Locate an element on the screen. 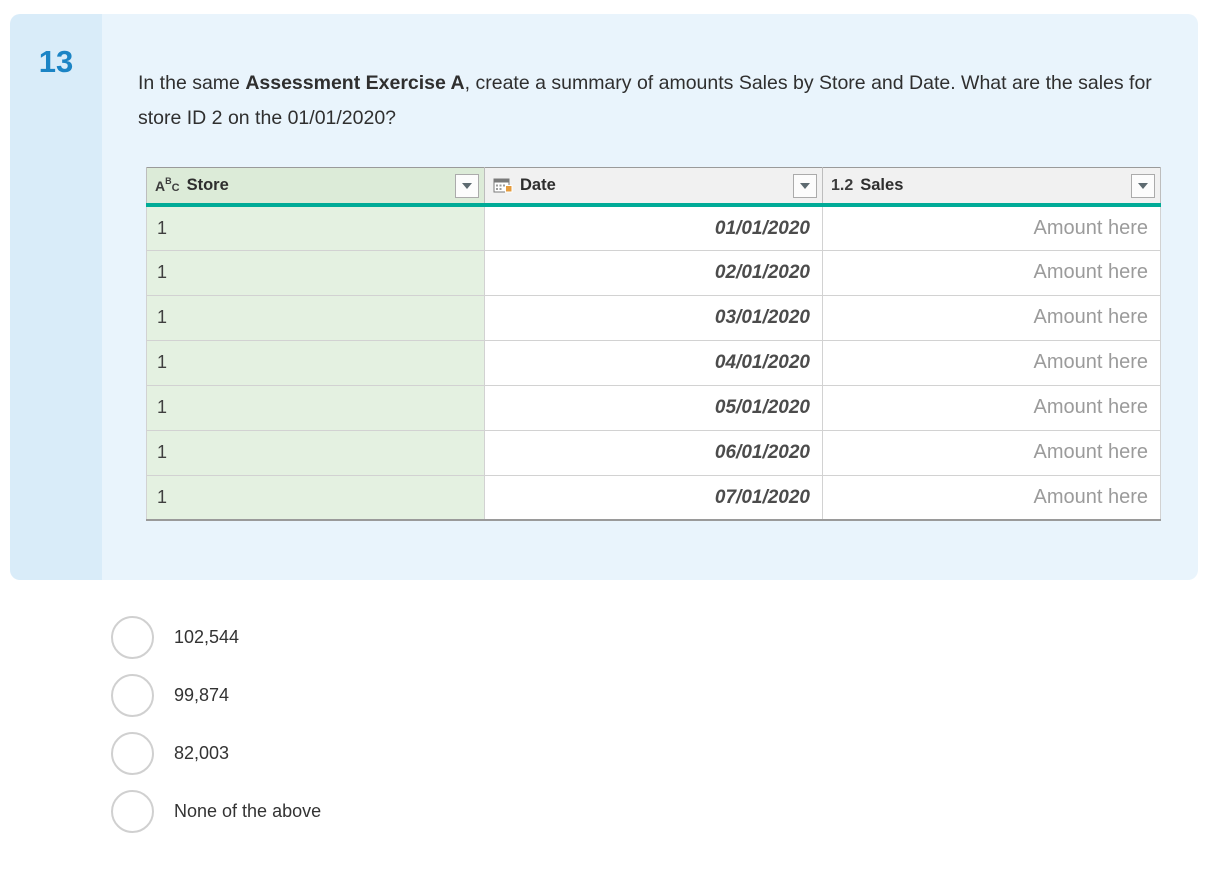 This screenshot has height=871, width=1208. number-type-icon: 1.2 is located at coordinates (842, 185).